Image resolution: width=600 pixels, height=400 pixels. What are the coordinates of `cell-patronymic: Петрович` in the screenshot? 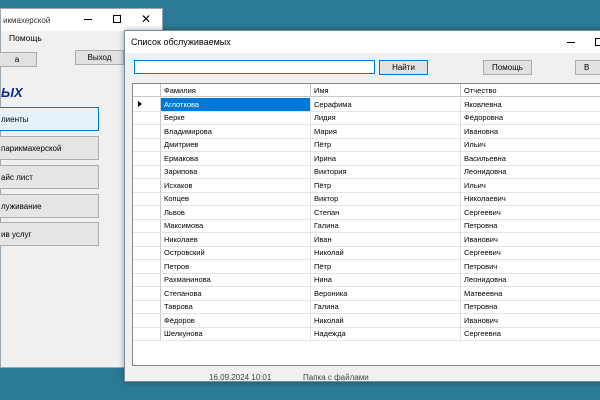 It's located at (530, 266).